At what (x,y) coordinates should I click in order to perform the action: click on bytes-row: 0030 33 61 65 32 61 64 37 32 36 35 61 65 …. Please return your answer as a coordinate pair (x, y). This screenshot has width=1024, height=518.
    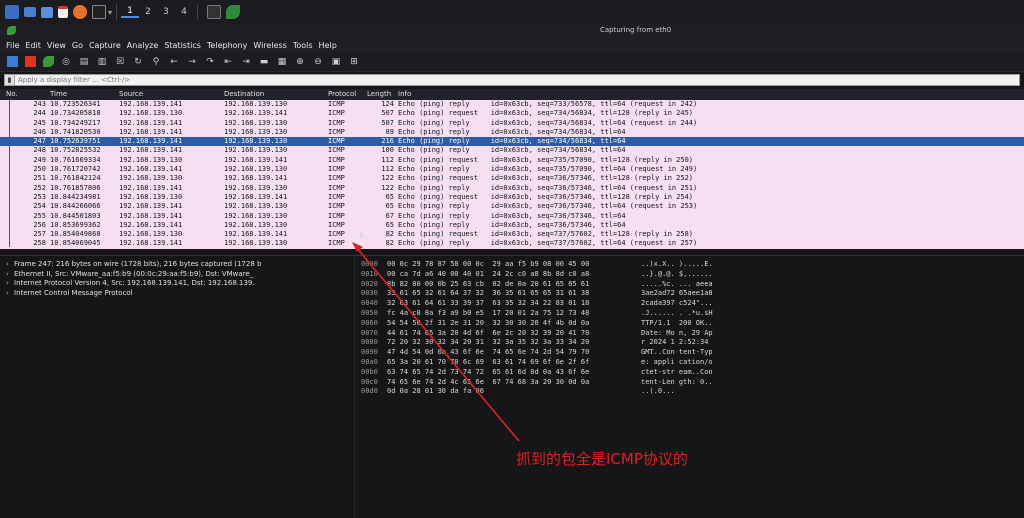
    Looking at the image, I should click on (689, 294).